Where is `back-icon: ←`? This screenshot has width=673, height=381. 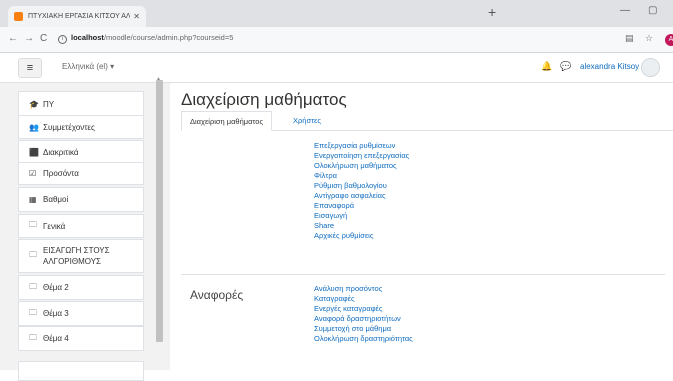
back-icon: ← is located at coordinates (13, 38).